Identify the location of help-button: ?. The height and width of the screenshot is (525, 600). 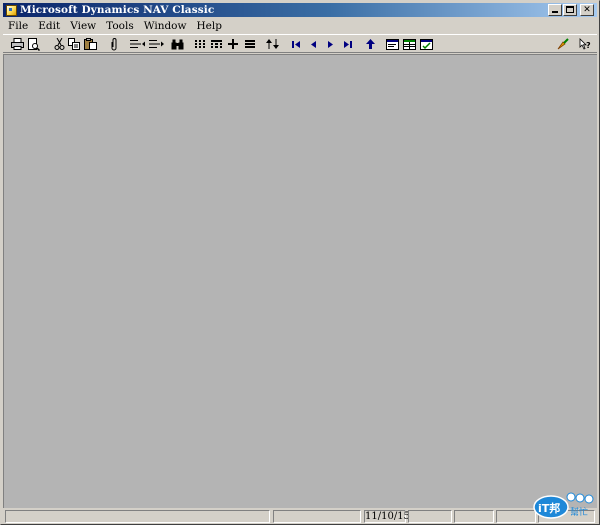
(585, 44).